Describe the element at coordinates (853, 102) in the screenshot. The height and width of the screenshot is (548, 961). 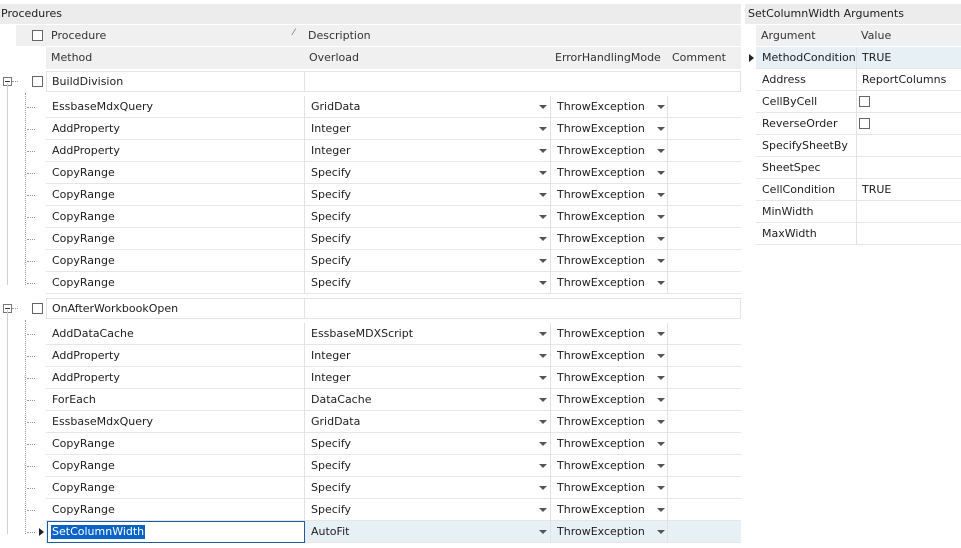
I see `argument-row: CellByCell` at that location.